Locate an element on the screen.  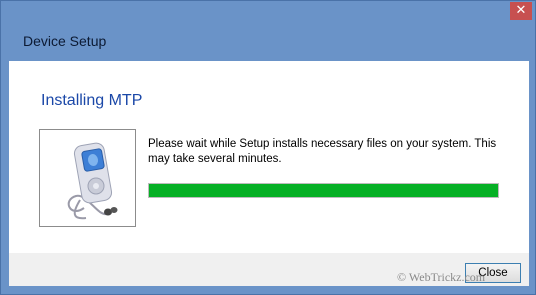
progress-fill is located at coordinates (323, 190).